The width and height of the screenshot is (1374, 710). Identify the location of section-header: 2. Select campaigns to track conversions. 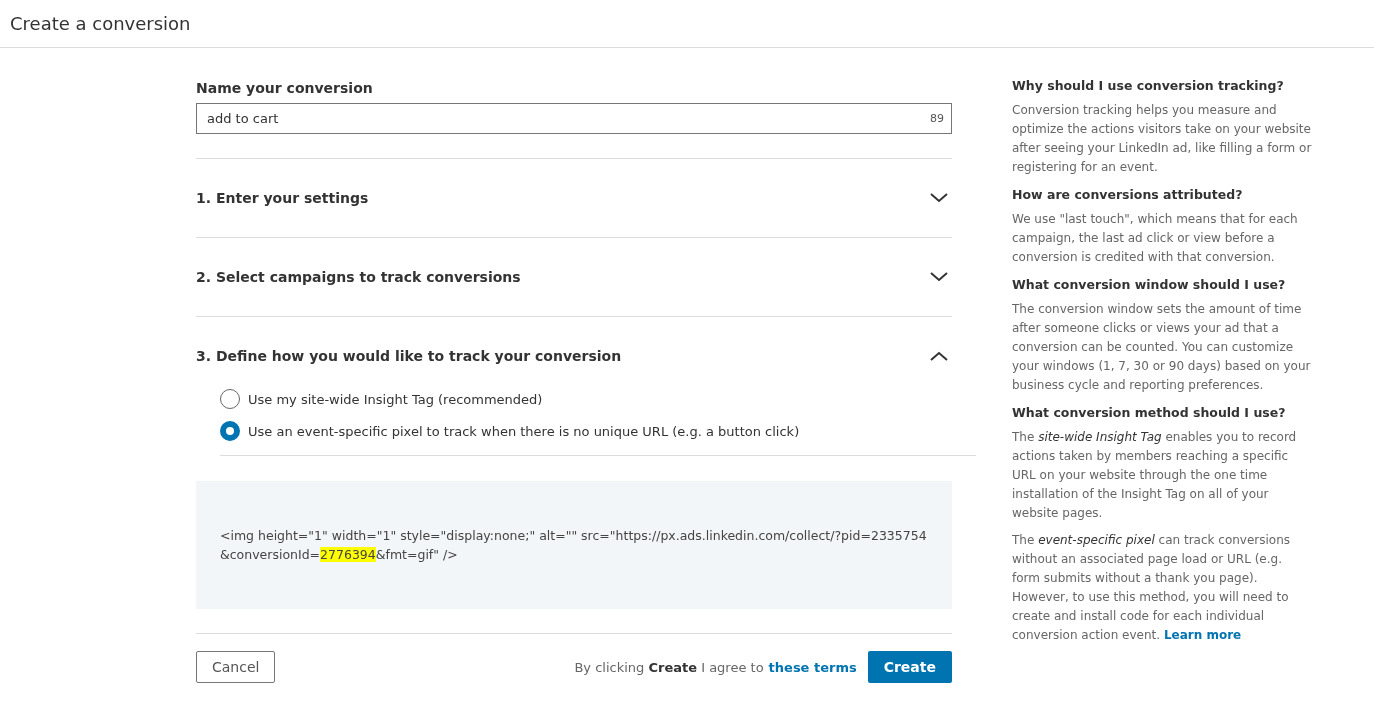
(574, 277).